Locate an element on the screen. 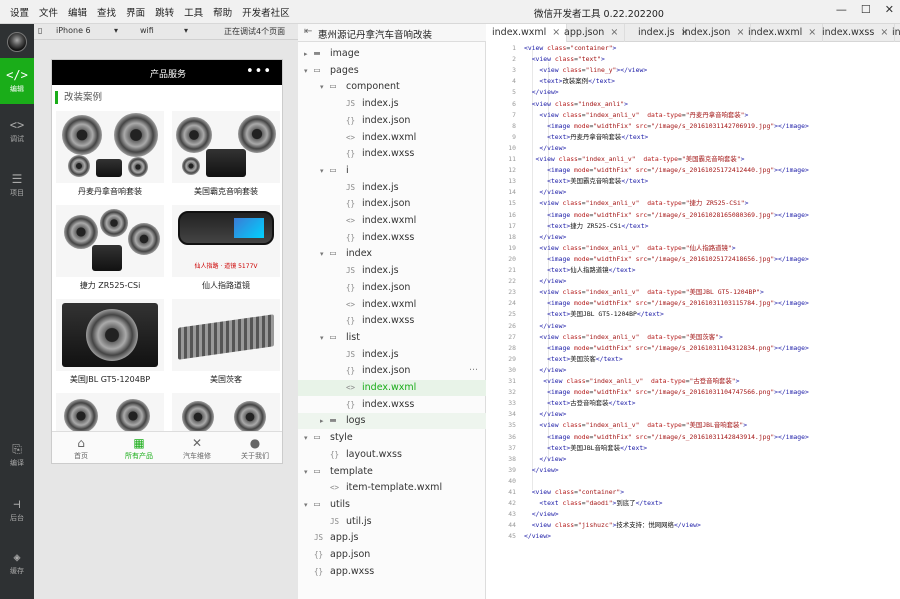 The image size is (900, 599). editor-tab: ind is located at coordinates (893, 33).